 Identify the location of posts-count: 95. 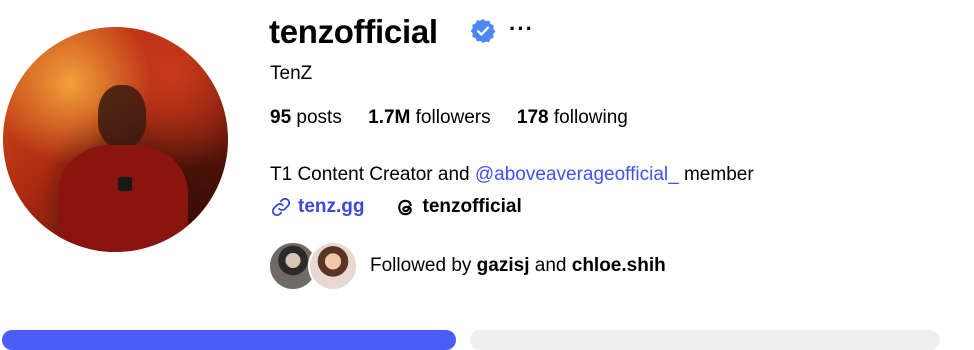
(281, 117).